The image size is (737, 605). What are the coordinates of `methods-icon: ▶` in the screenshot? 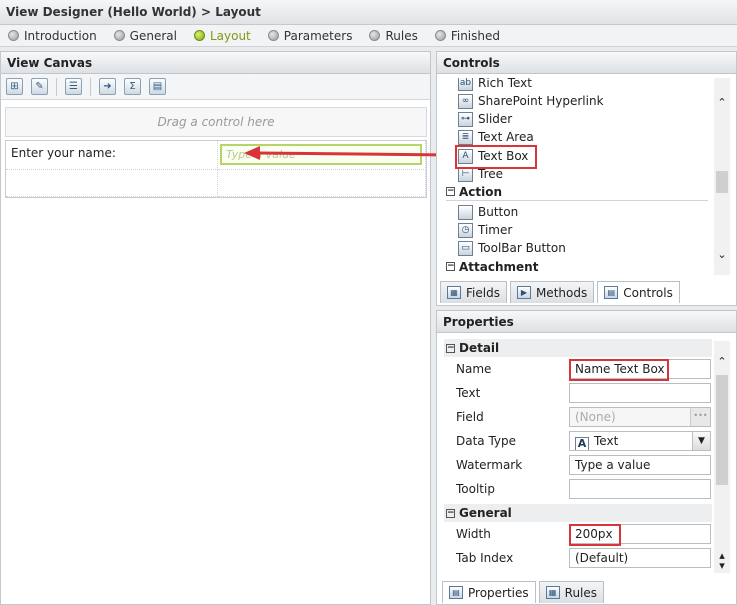 It's located at (523, 292).